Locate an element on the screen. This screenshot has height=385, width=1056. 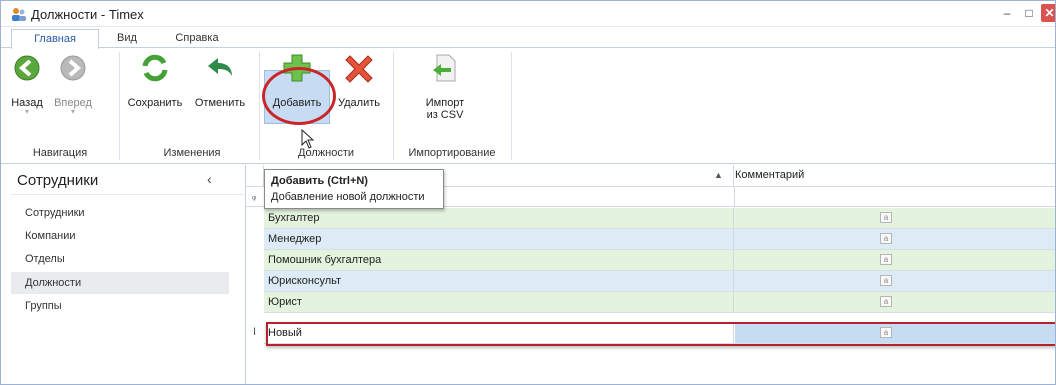
forward-arrow-icon is located at coordinates (73, 68).